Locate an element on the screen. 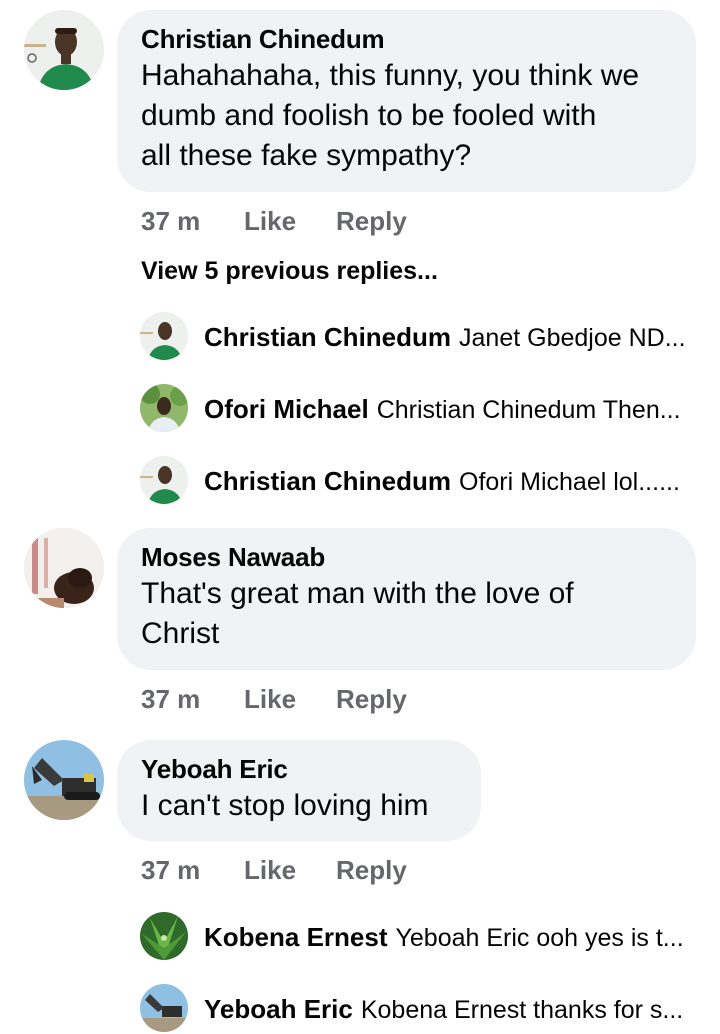 This screenshot has width=720, height=1034. comment-author: Moses Nawaab is located at coordinates (405, 557).